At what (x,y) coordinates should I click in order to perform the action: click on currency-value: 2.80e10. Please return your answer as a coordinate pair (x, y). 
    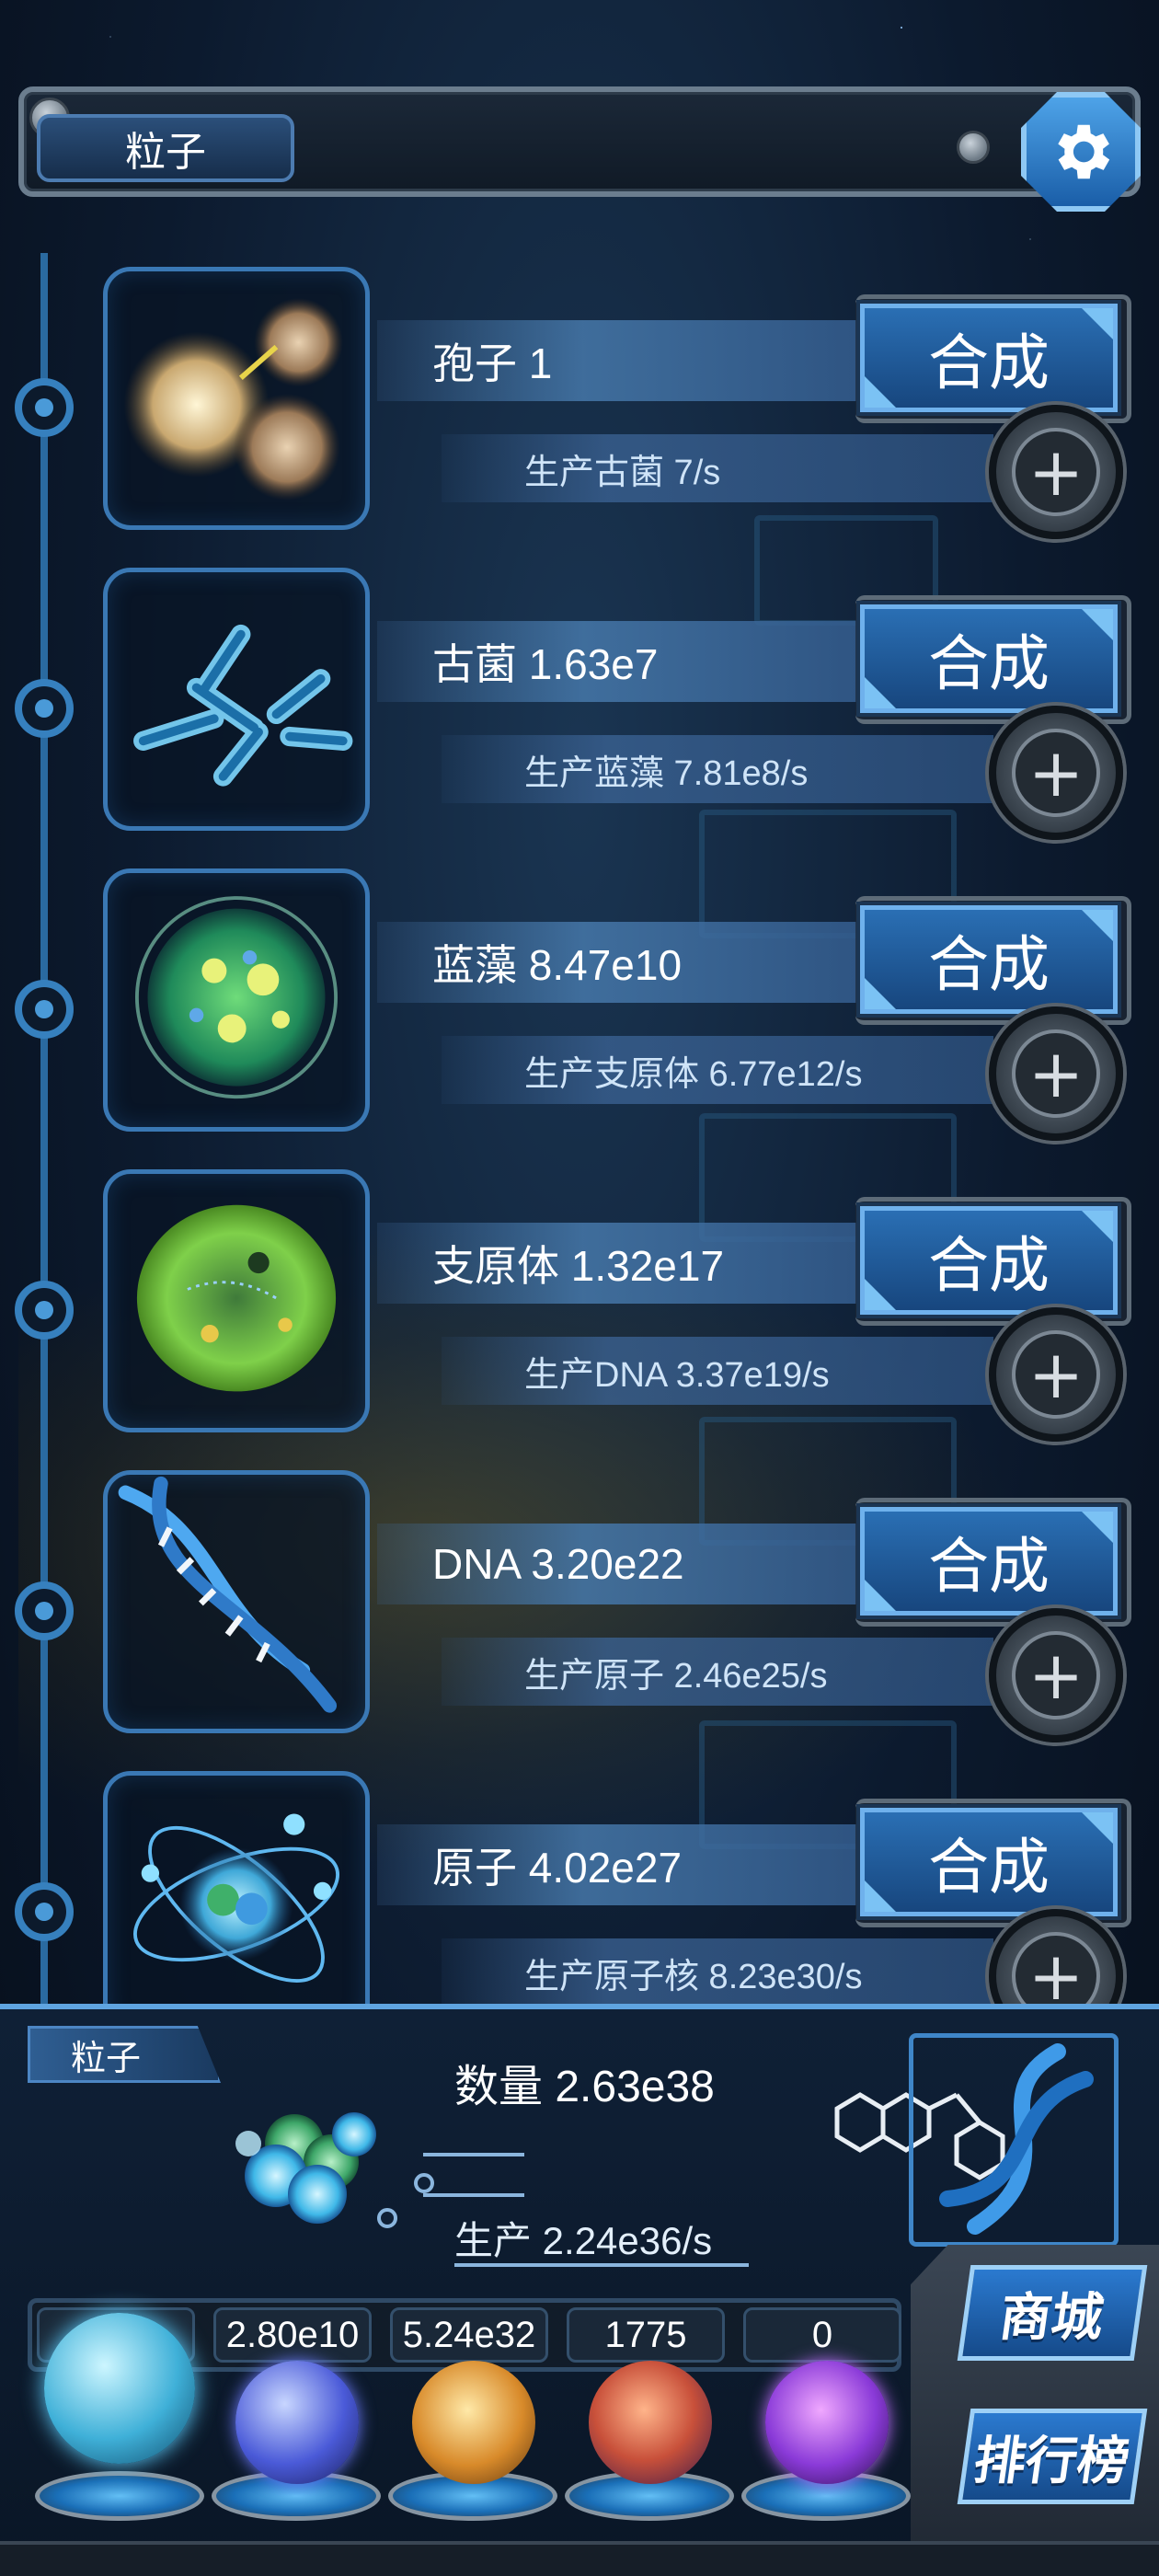
    Looking at the image, I should click on (292, 2335).